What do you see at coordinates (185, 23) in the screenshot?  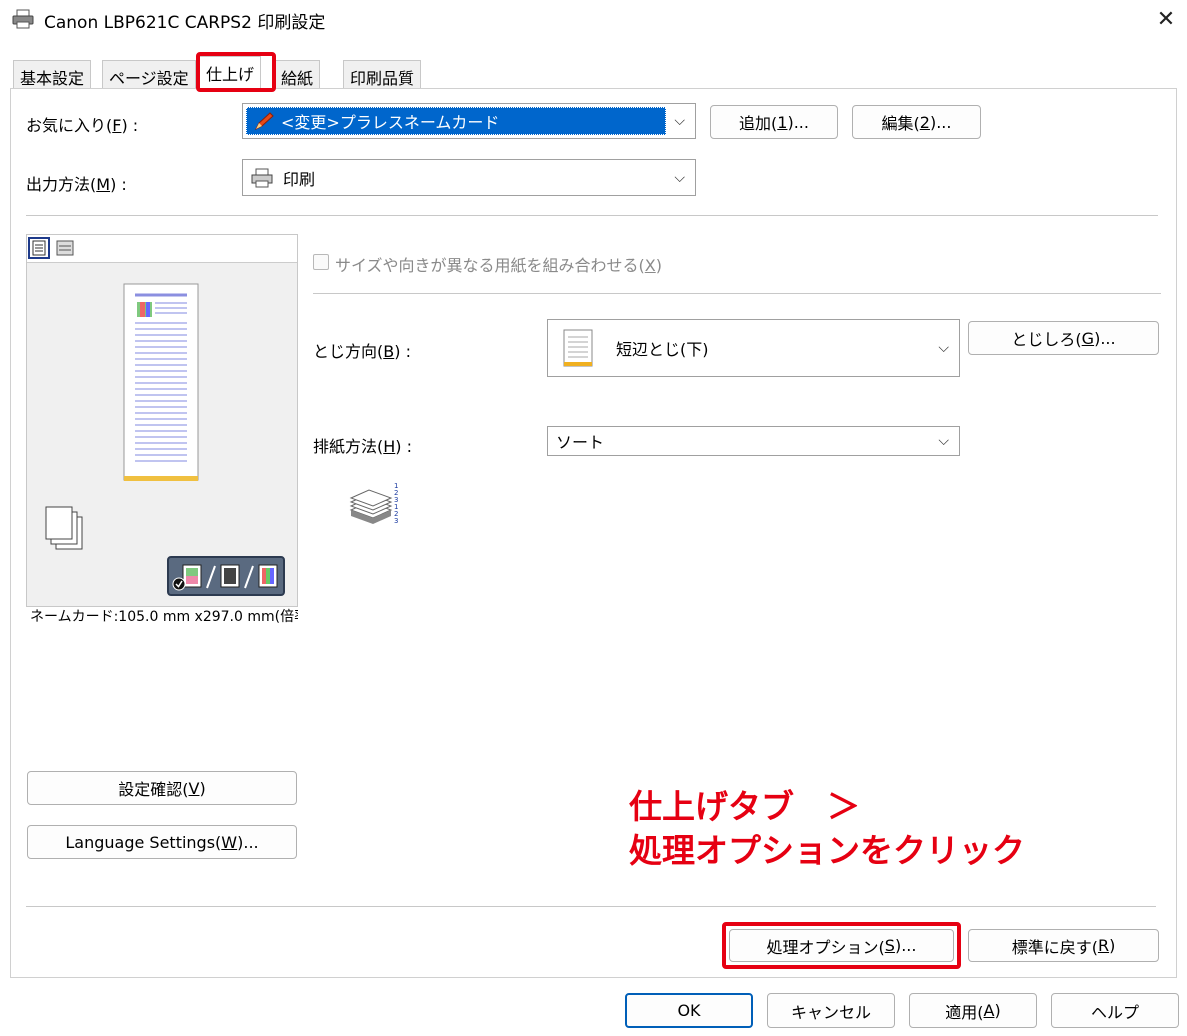 I see `window-title: Canon LBP621C CARPS2 印刷設定` at bounding box center [185, 23].